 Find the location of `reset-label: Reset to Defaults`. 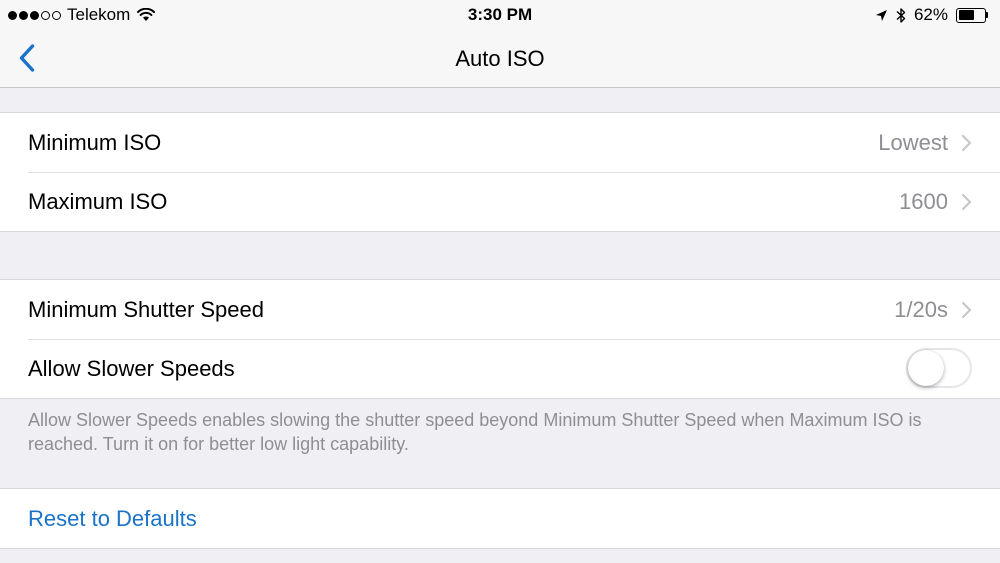

reset-label: Reset to Defaults is located at coordinates (112, 518).